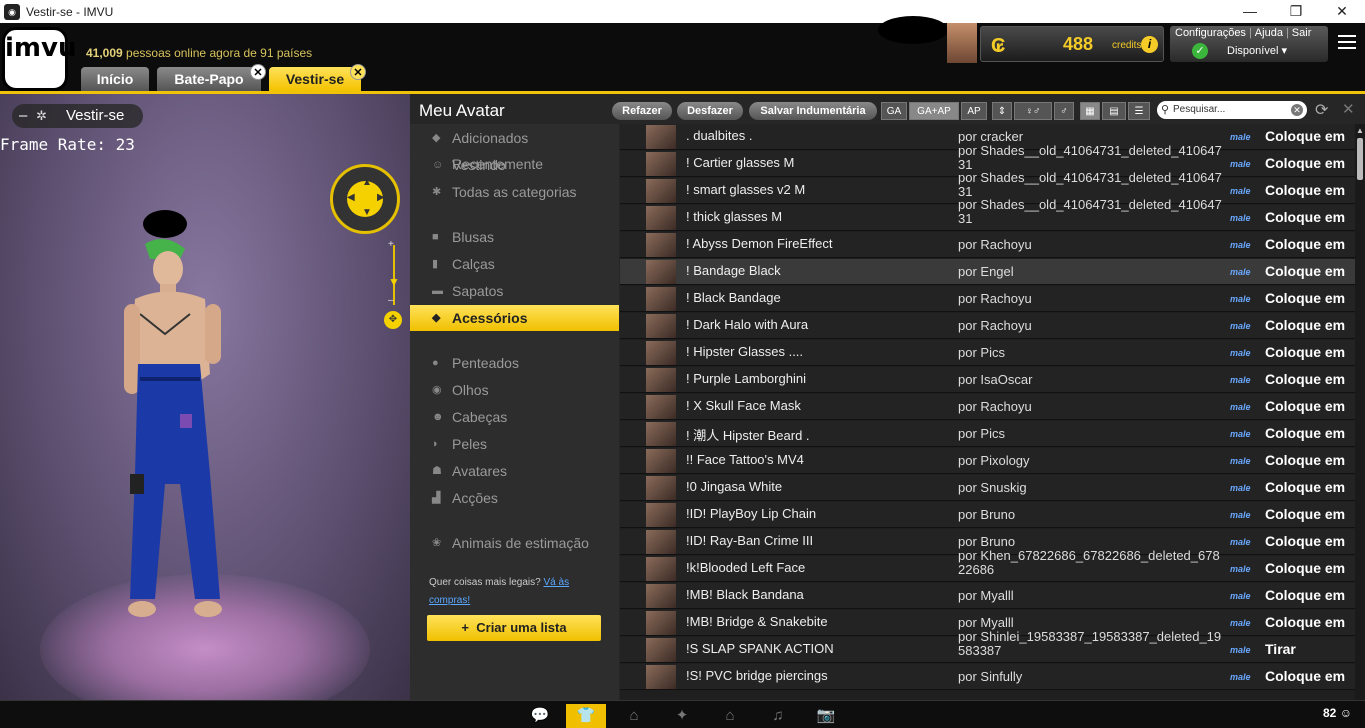 The width and height of the screenshot is (1365, 728). Describe the element at coordinates (381, 197) in the screenshot. I see `arrow-right-icon: ▶` at that location.